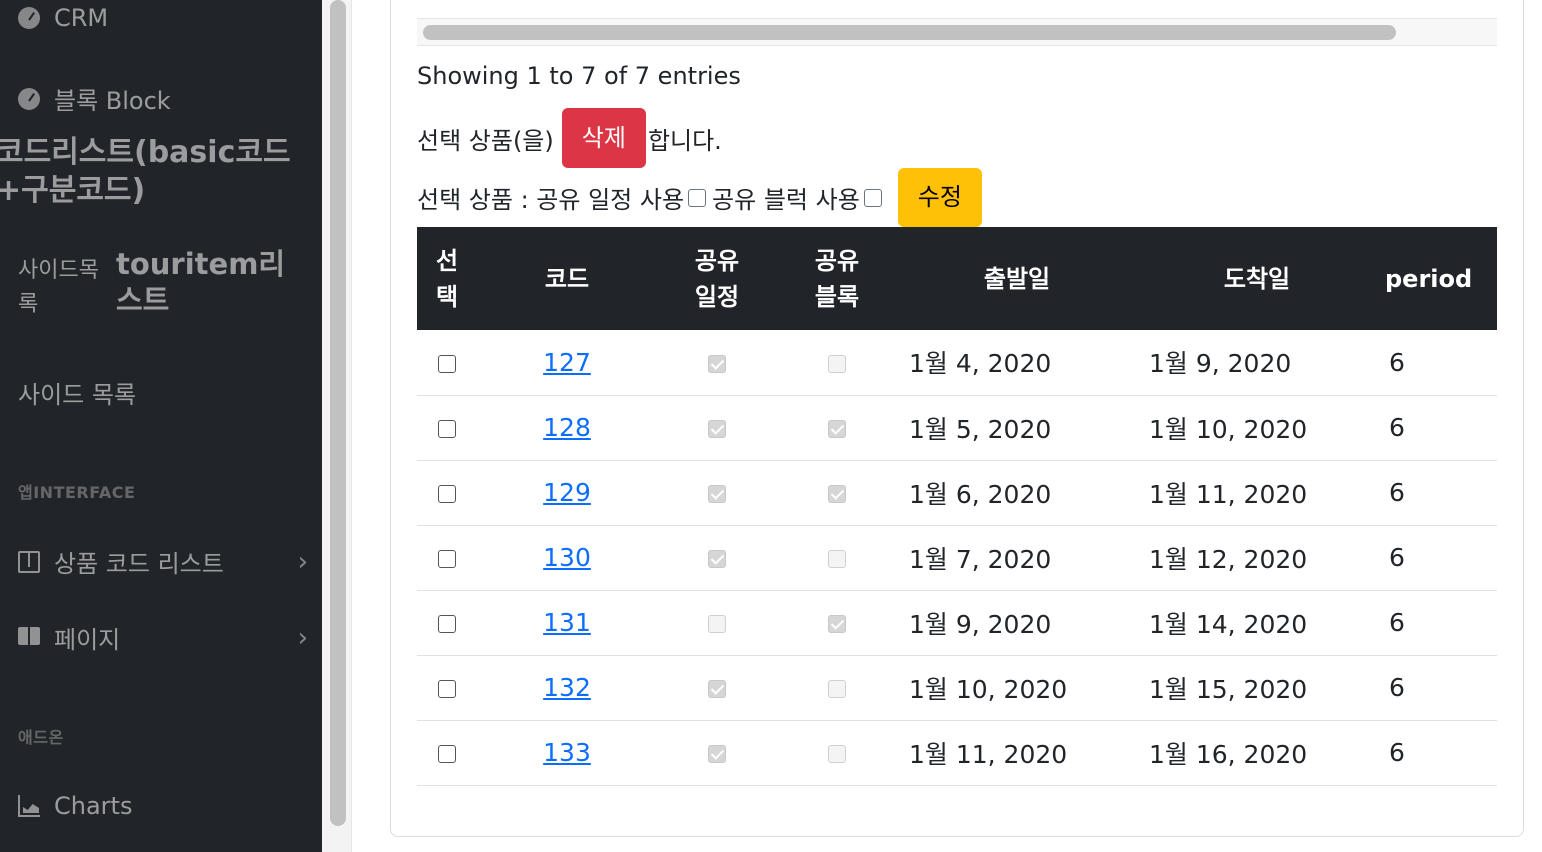  What do you see at coordinates (872, 197) in the screenshot?
I see `share-block-checkbox` at bounding box center [872, 197].